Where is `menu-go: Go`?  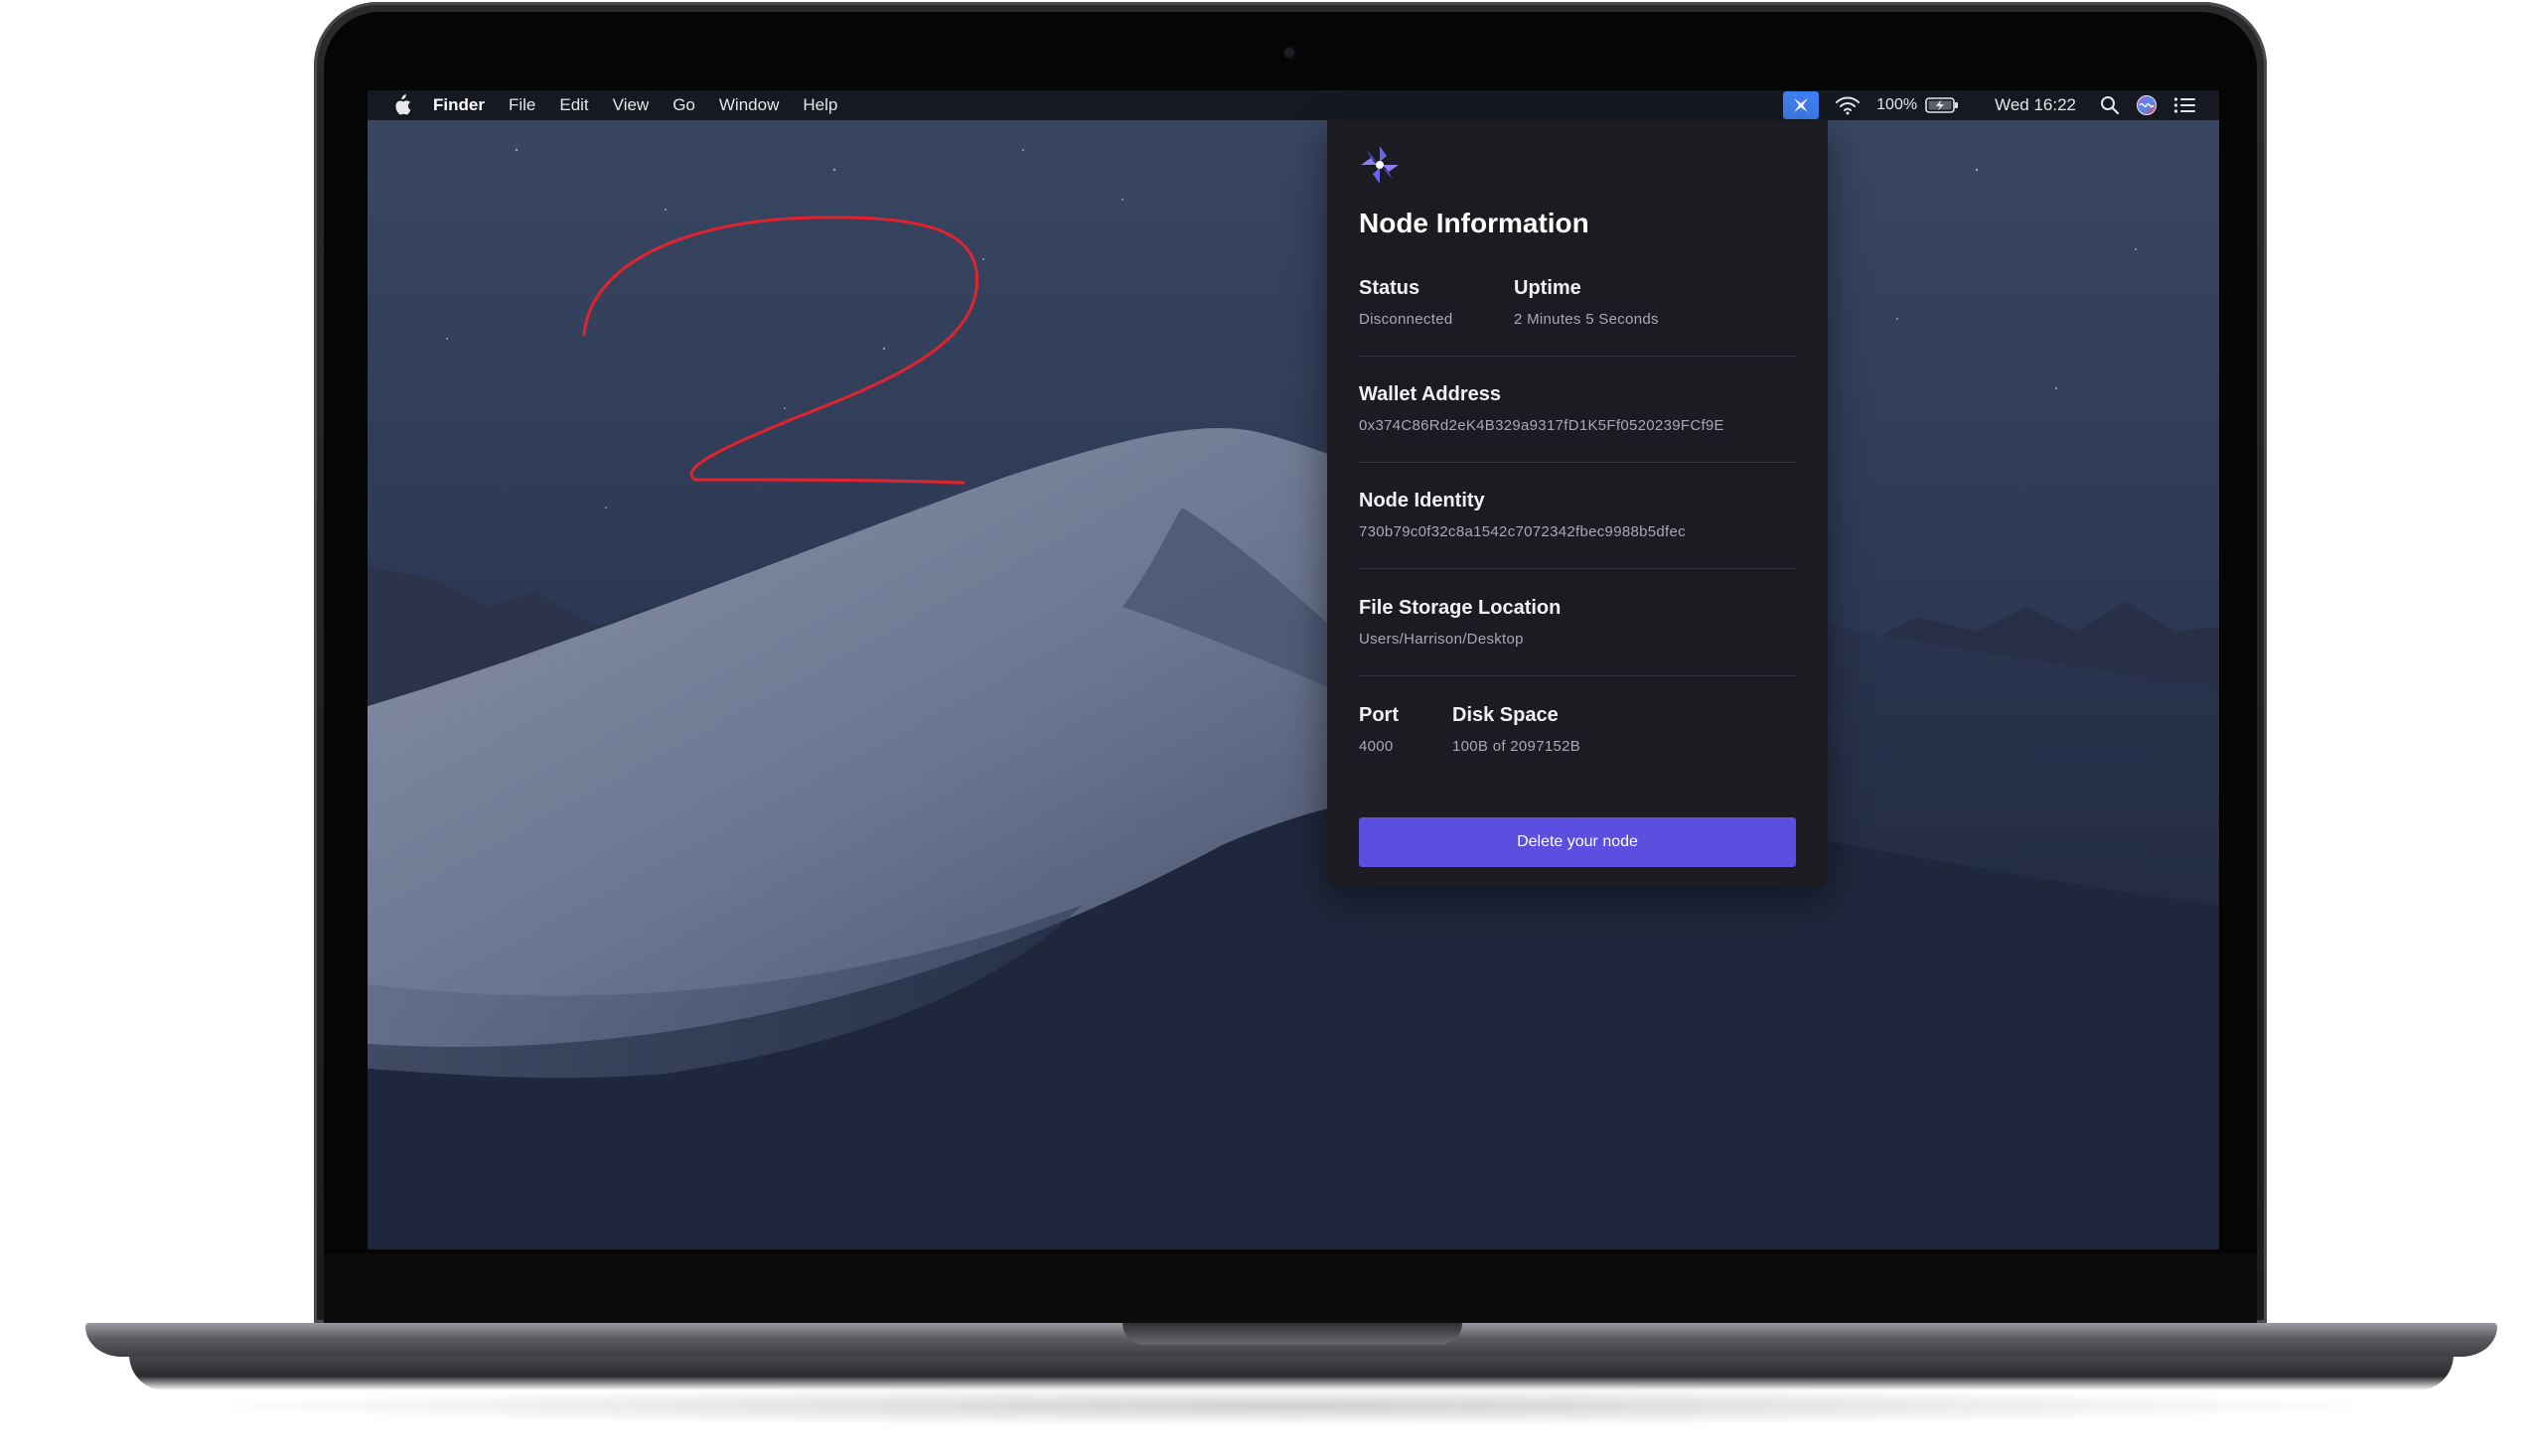
menu-go: Go is located at coordinates (683, 105).